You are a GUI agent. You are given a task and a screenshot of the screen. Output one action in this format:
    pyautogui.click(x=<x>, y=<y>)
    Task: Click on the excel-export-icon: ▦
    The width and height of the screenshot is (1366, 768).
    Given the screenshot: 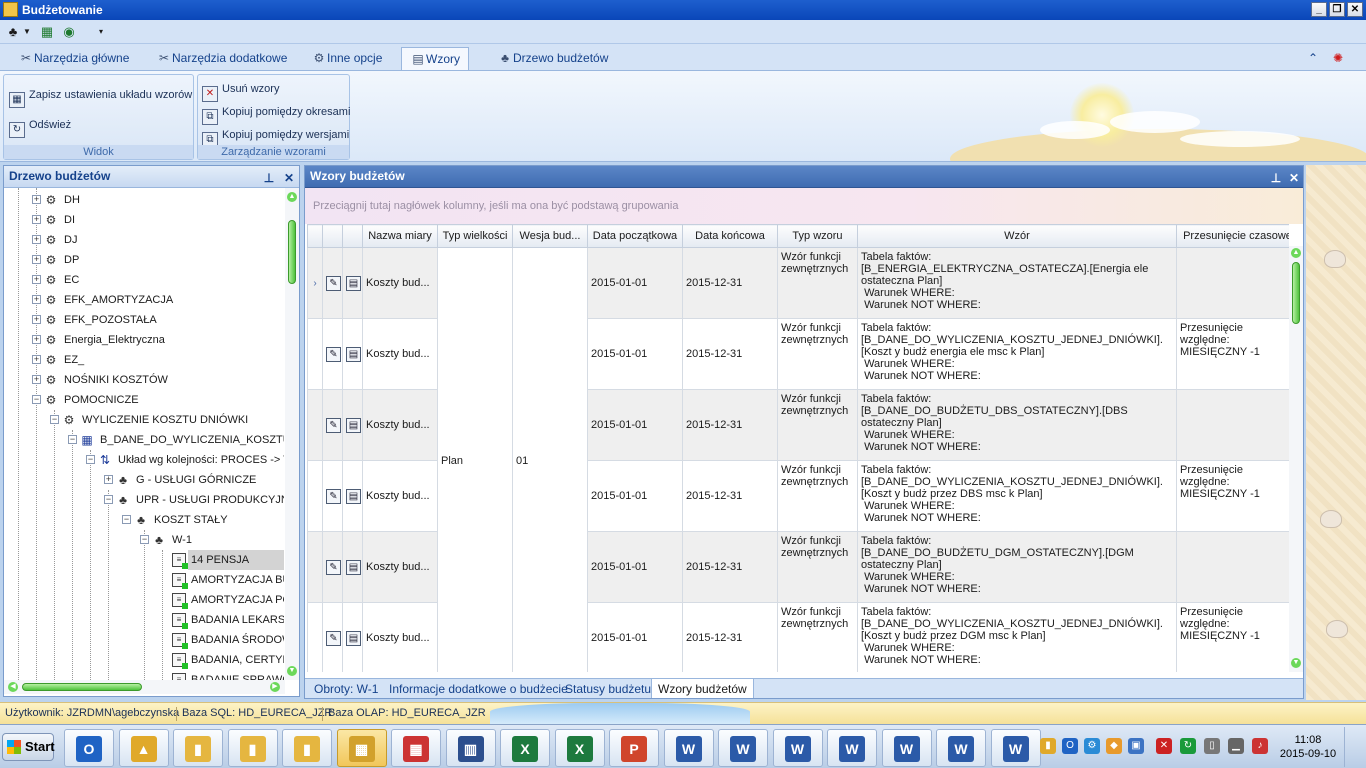 What is the action you would take?
    pyautogui.click(x=47, y=31)
    